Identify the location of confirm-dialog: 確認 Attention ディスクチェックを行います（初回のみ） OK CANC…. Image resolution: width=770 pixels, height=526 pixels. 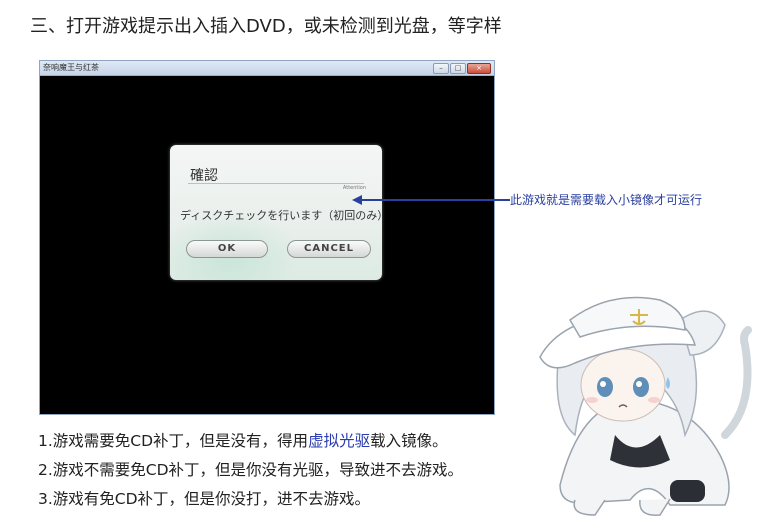
(276, 212).